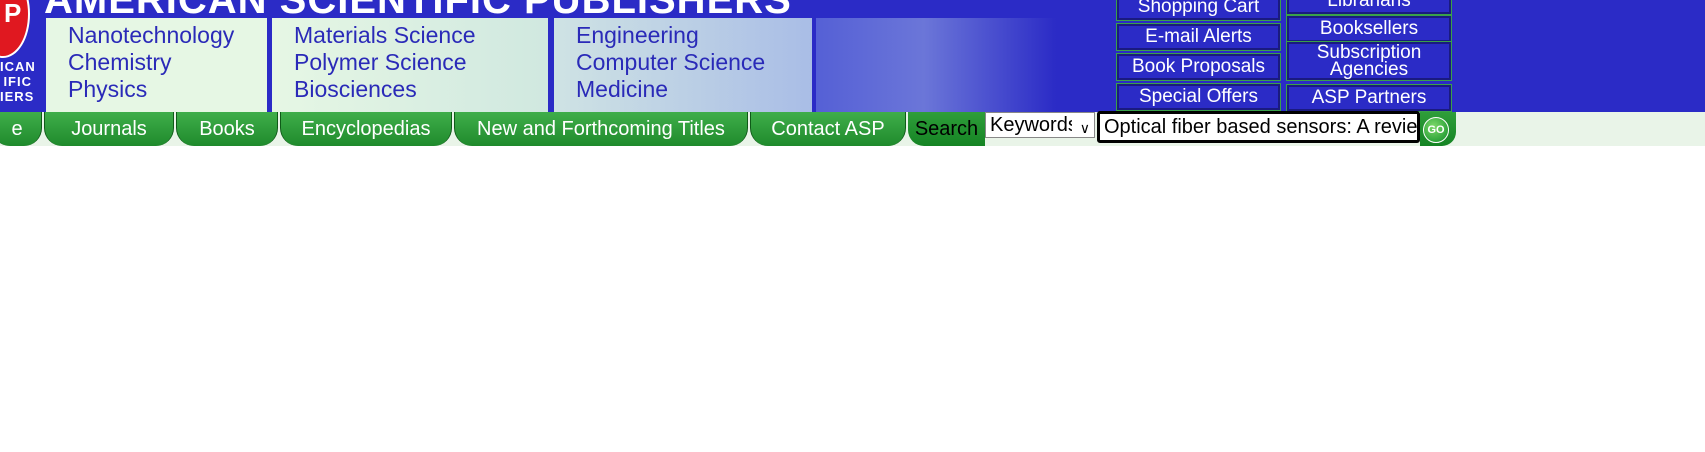  Describe the element at coordinates (15, 29) in the screenshot. I see `asp-logo: P` at that location.